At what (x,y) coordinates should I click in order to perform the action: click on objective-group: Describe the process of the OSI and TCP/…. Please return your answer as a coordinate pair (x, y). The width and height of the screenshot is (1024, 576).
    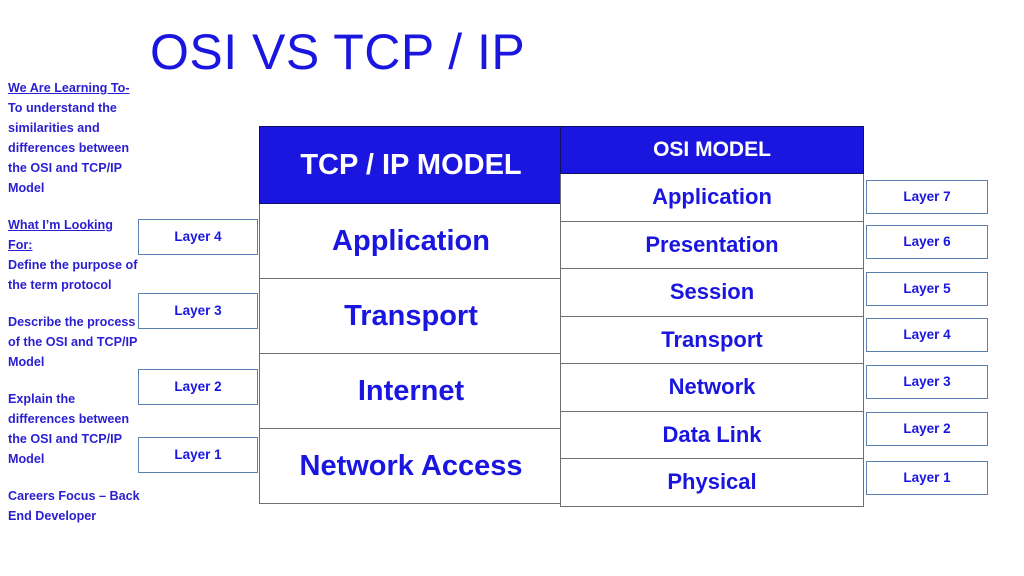
    Looking at the image, I should click on (74, 342).